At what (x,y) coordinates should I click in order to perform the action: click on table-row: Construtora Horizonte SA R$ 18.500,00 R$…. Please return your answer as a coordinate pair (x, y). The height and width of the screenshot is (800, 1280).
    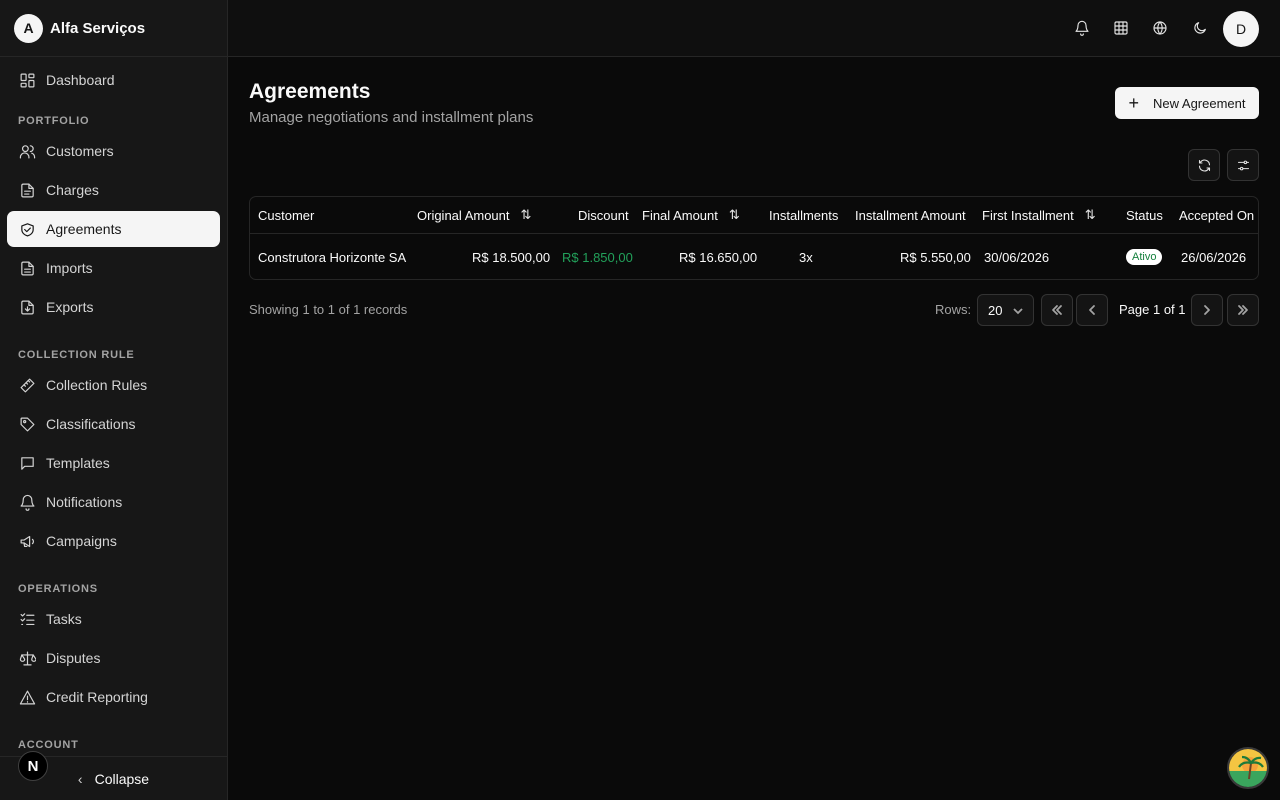
    Looking at the image, I should click on (754, 256).